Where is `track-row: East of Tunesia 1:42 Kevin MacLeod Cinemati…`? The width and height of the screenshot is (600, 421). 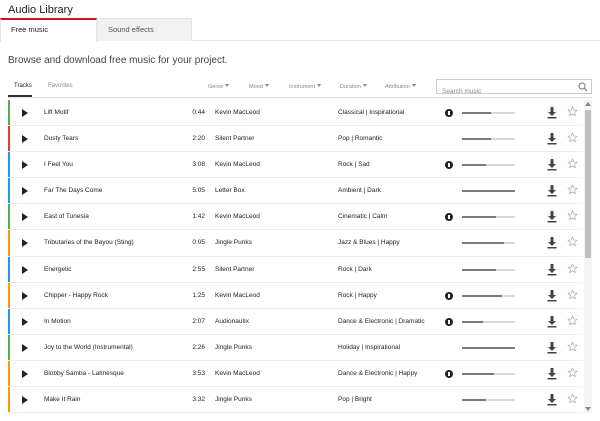 track-row: East of Tunesia 1:42 Kevin MacLeod Cinemati… is located at coordinates (295, 217).